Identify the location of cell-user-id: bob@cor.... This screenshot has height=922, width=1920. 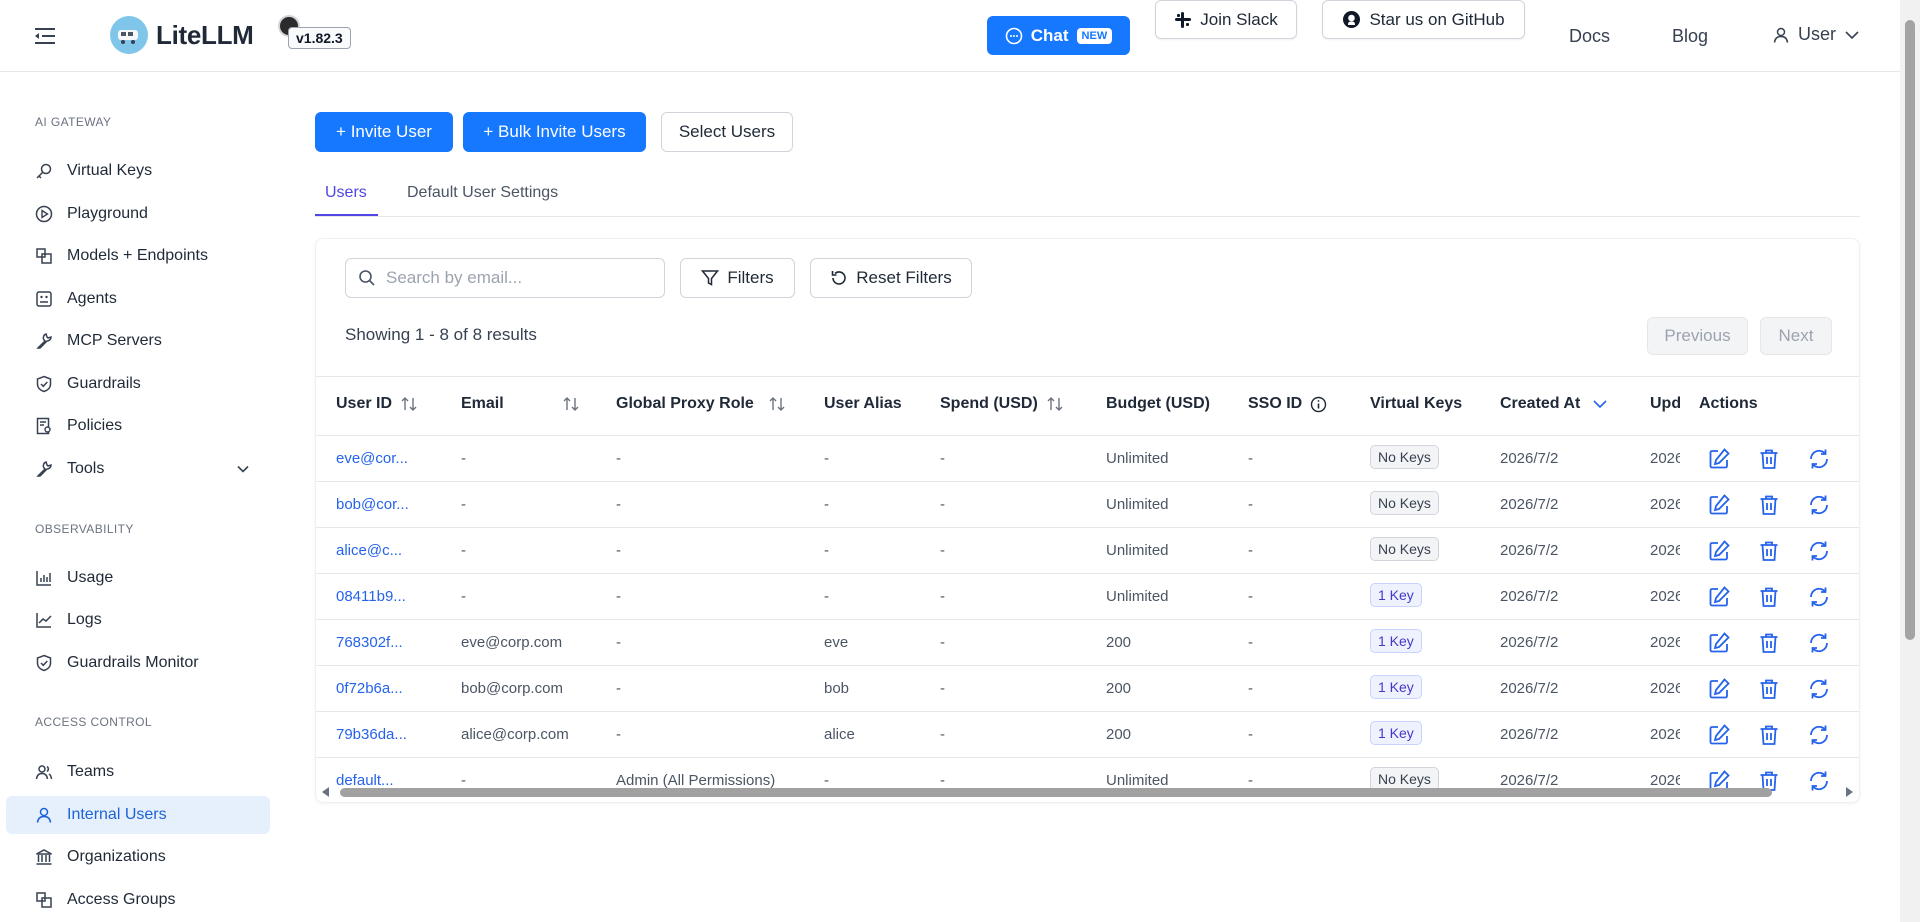
(372, 504).